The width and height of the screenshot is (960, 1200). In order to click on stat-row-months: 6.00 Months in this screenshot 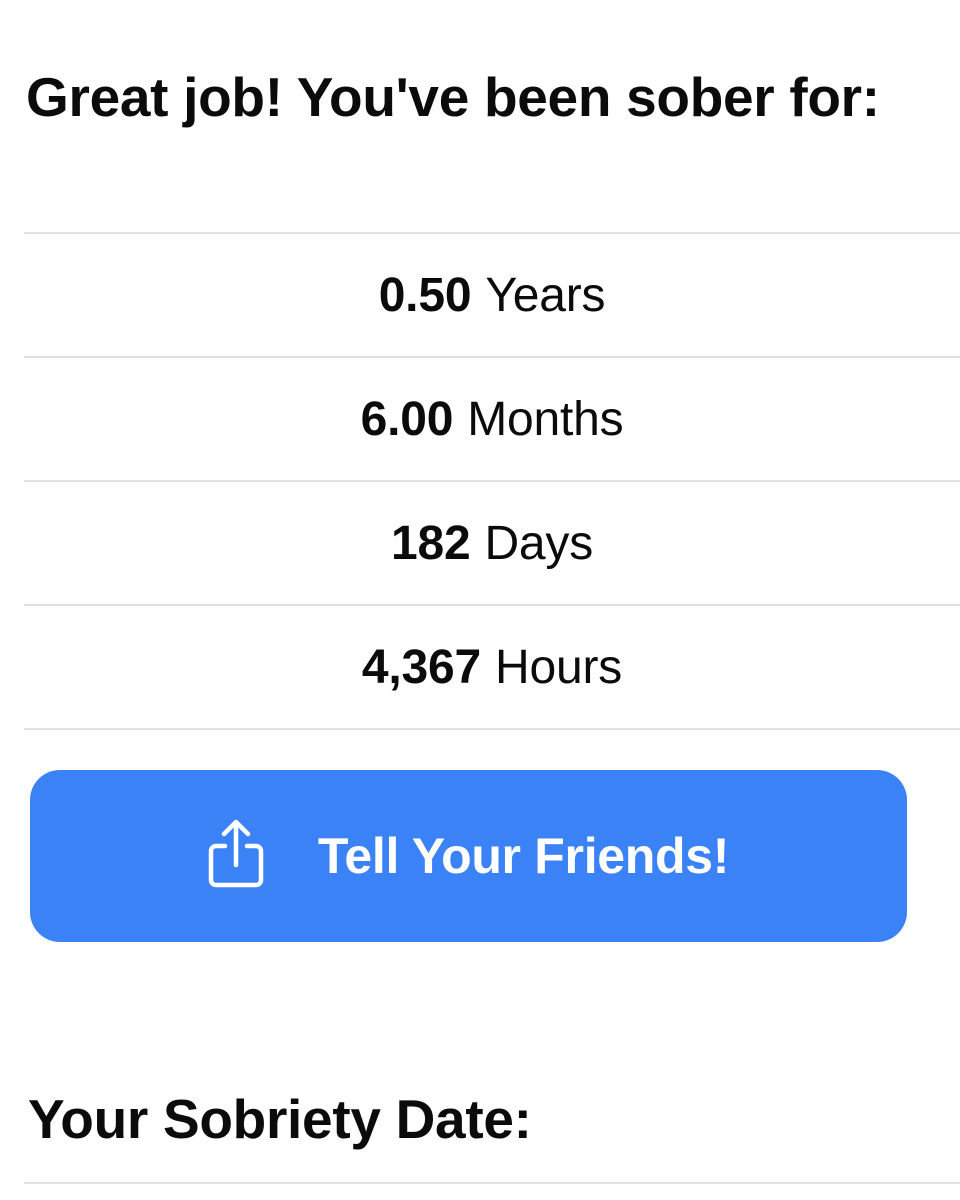, I will do `click(492, 419)`.